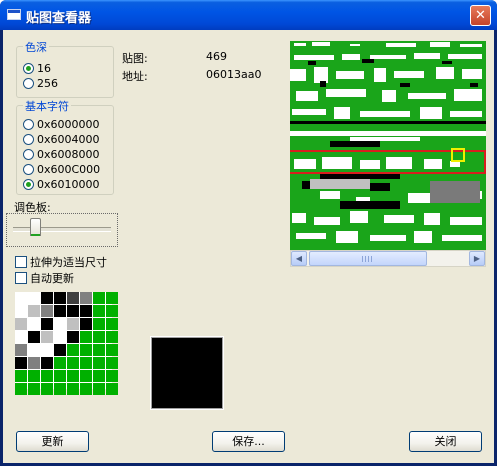  I want to click on close-button: 关闭, so click(445, 441).